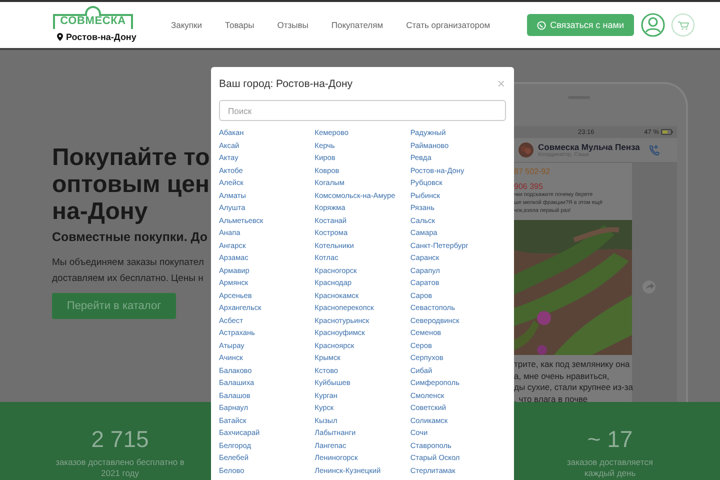  Describe the element at coordinates (239, 25) in the screenshot. I see `nav-link: Товары` at that location.